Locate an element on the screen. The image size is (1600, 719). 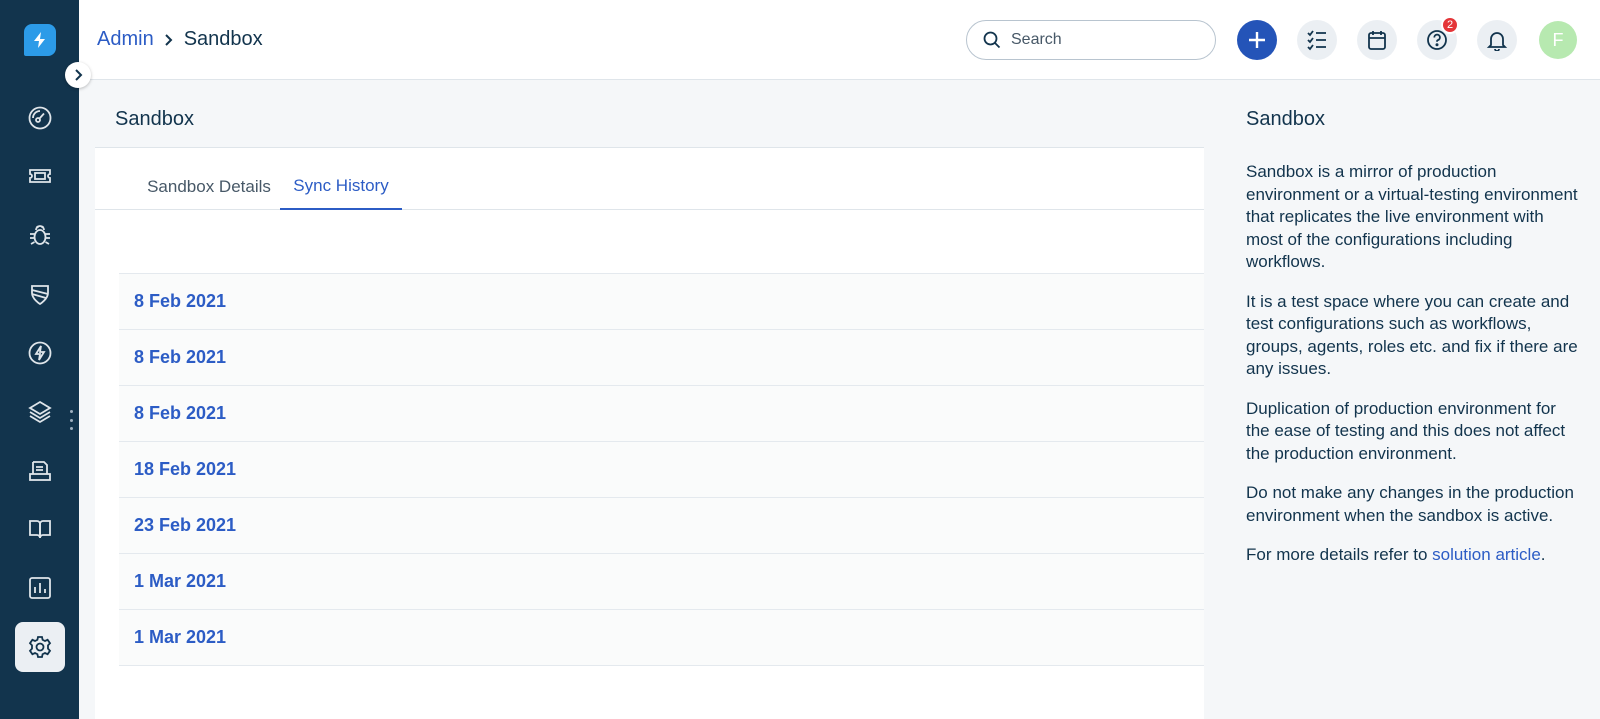
checklist-icon is located at coordinates (1316, 40).